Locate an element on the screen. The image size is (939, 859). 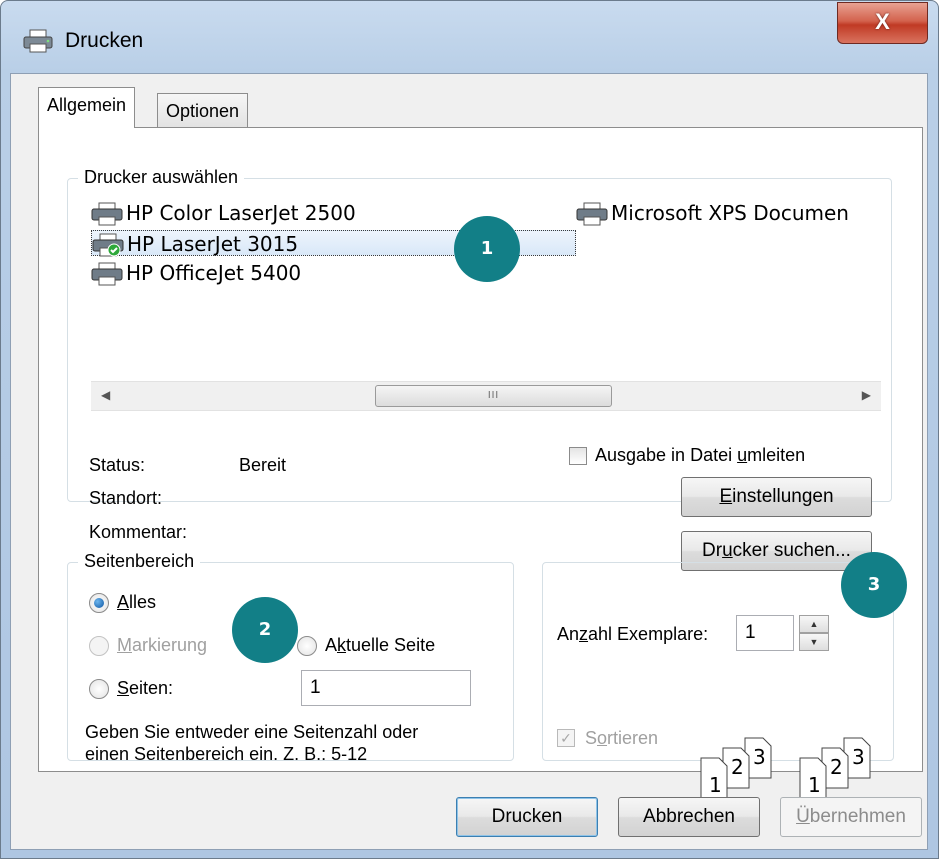
page-range-legend: Seitenbereich is located at coordinates (139, 561).